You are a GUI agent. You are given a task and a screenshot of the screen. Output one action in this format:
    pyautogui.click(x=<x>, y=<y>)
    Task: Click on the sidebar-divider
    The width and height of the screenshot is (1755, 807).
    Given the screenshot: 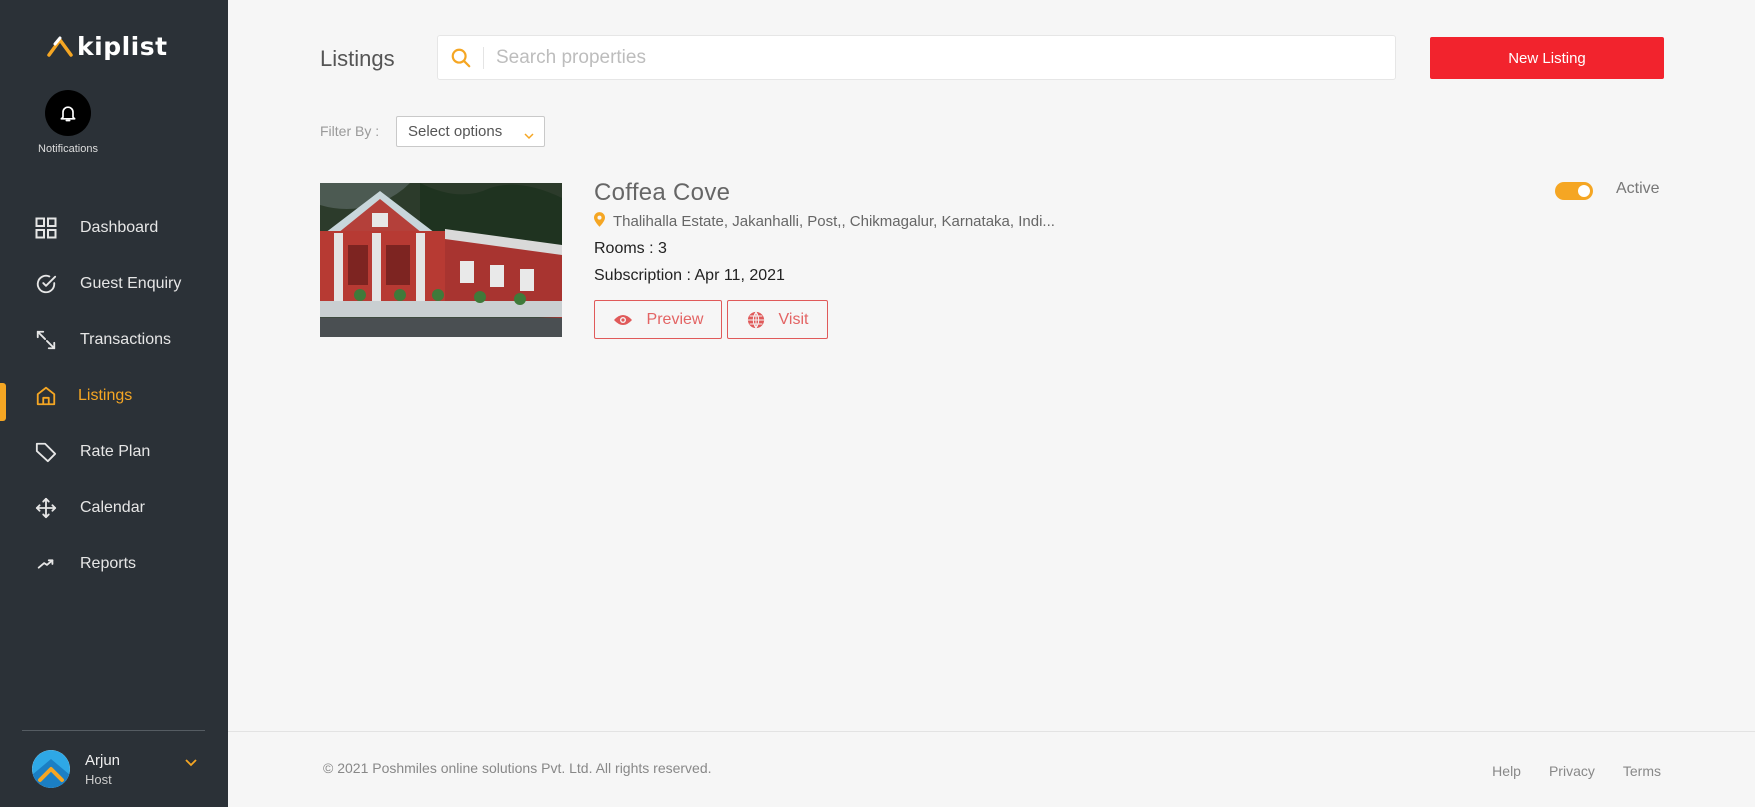 What is the action you would take?
    pyautogui.click(x=113, y=730)
    